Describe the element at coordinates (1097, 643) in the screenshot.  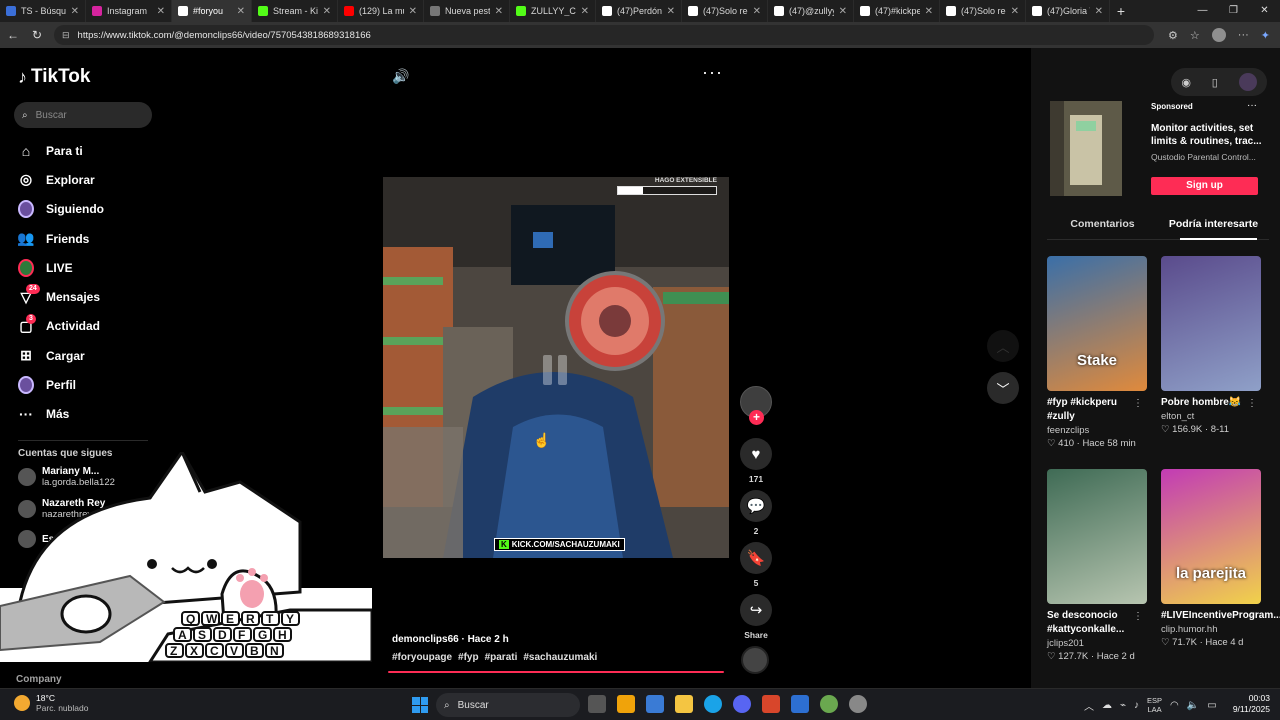
I see `card-author: jclips201` at that location.